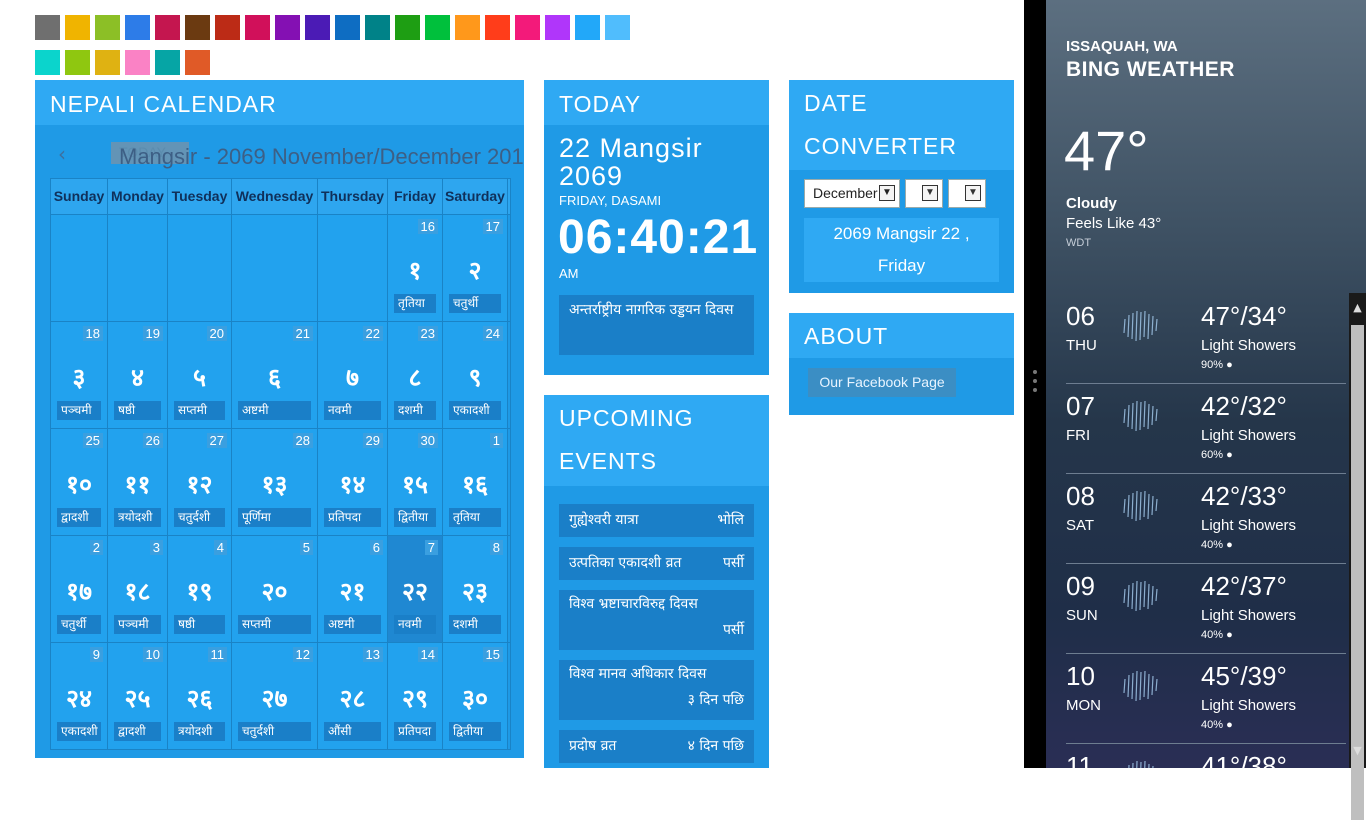 Image resolution: width=1366 pixels, height=820 pixels. Describe the element at coordinates (415, 268) in the screenshot. I see `calendar-day: 16 १ तृतिया` at that location.